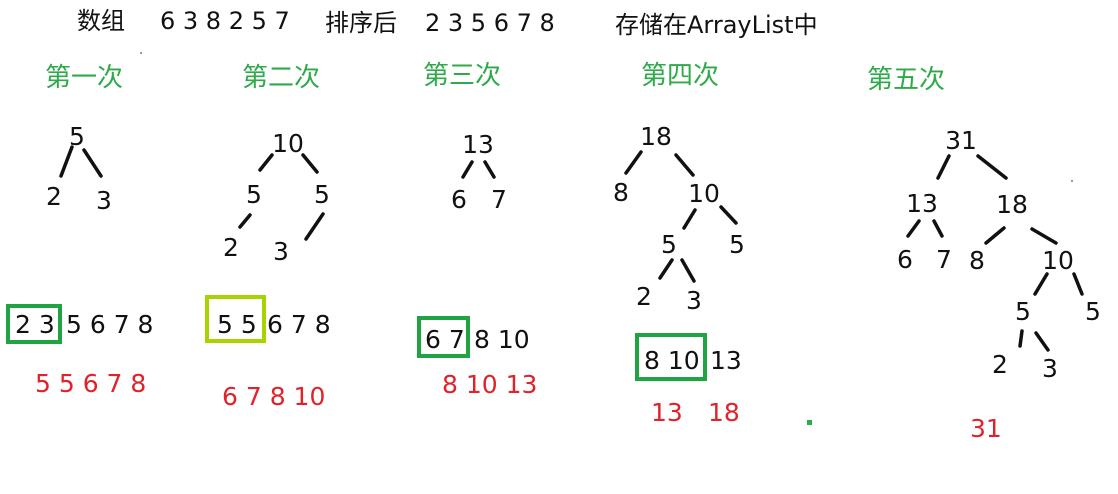 The width and height of the screenshot is (1118, 494). Describe the element at coordinates (724, 412) in the screenshot. I see `merged-result-part: 18` at that location.